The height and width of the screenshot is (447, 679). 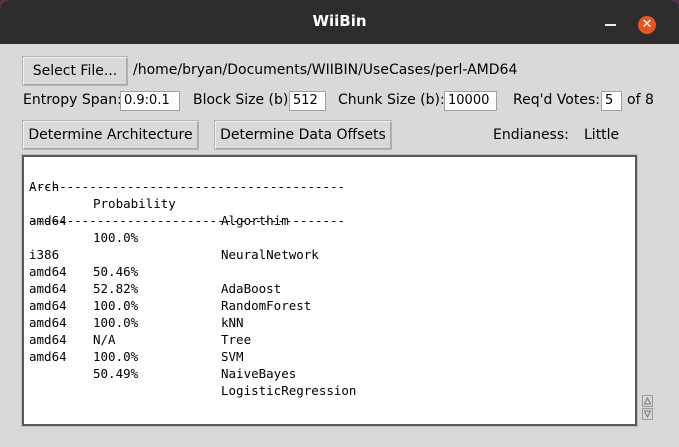 I want to click on result-probability: 50.49%, so click(x=116, y=373).